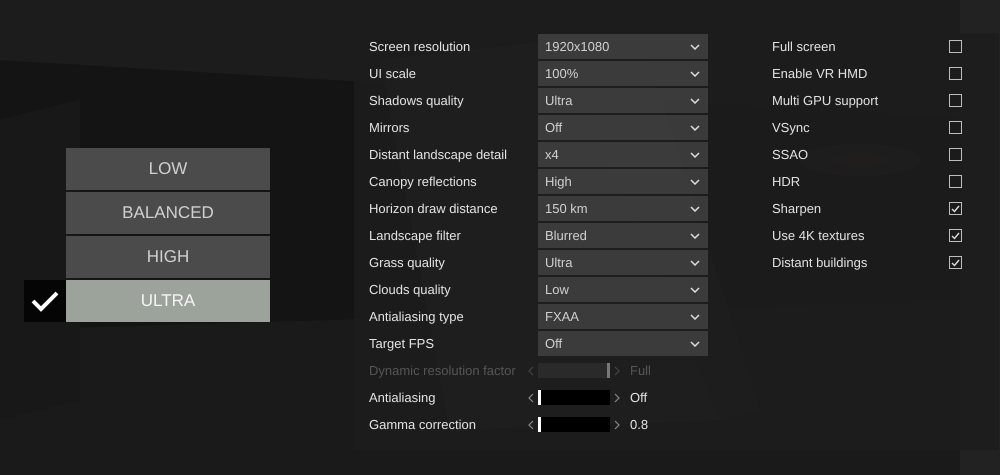 The height and width of the screenshot is (475, 1000). I want to click on toggle-label: Use 4K textures, so click(818, 235).